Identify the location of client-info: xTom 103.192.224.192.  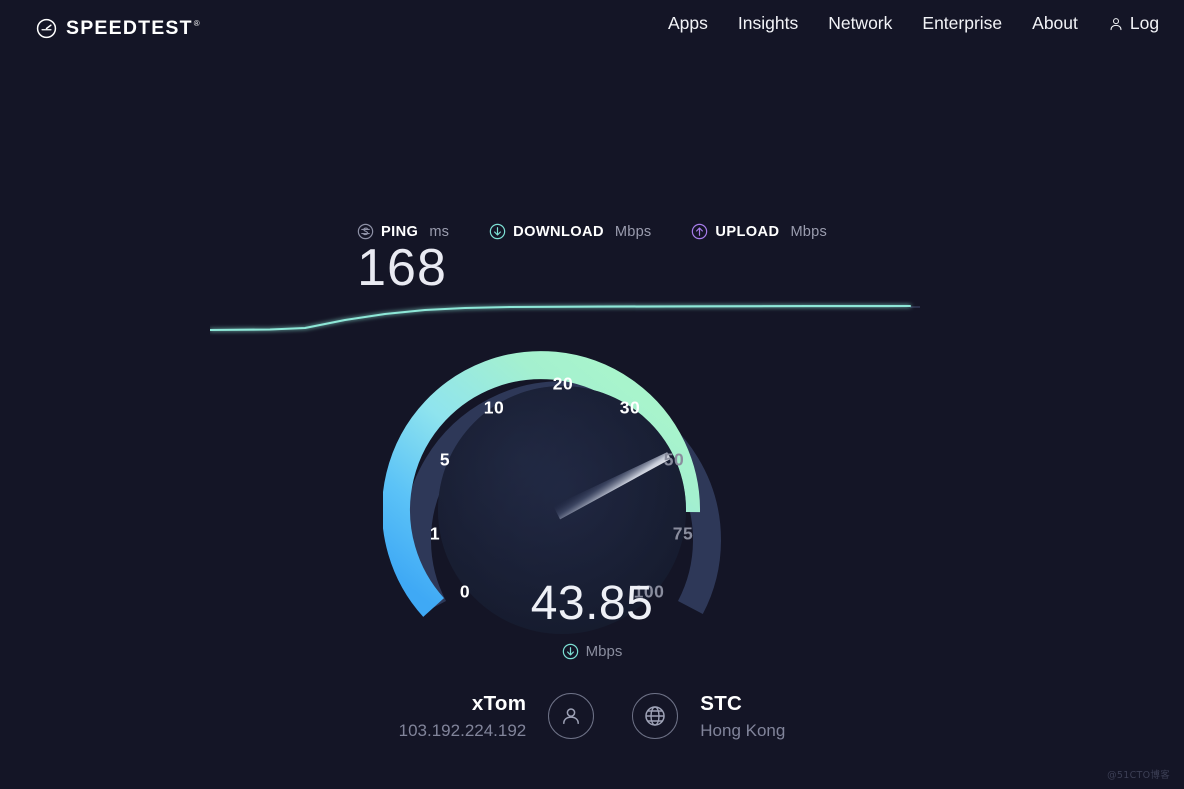
(497, 716).